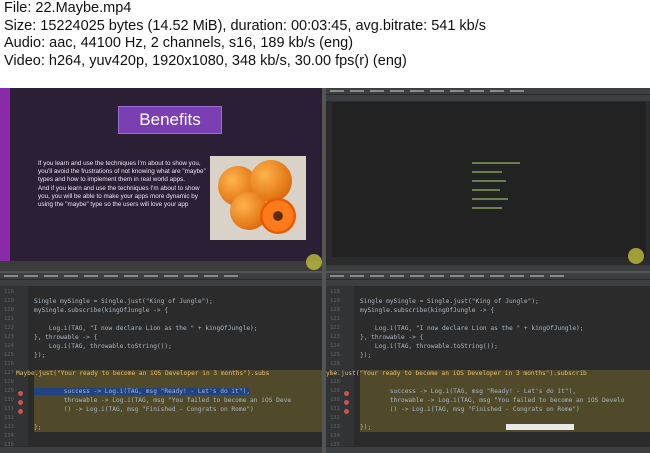 The image size is (650, 453). I want to click on ide-toolbar, so click(488, 98).